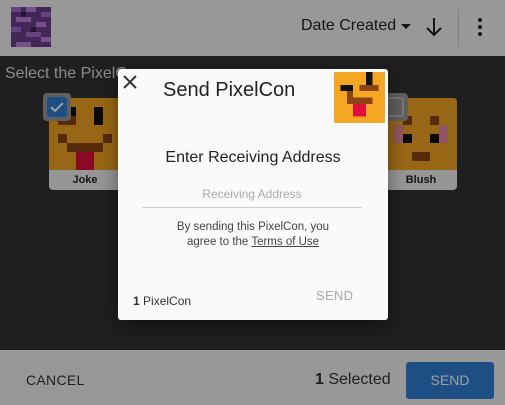  I want to click on terms-note-prefix: agree to the, so click(219, 242).